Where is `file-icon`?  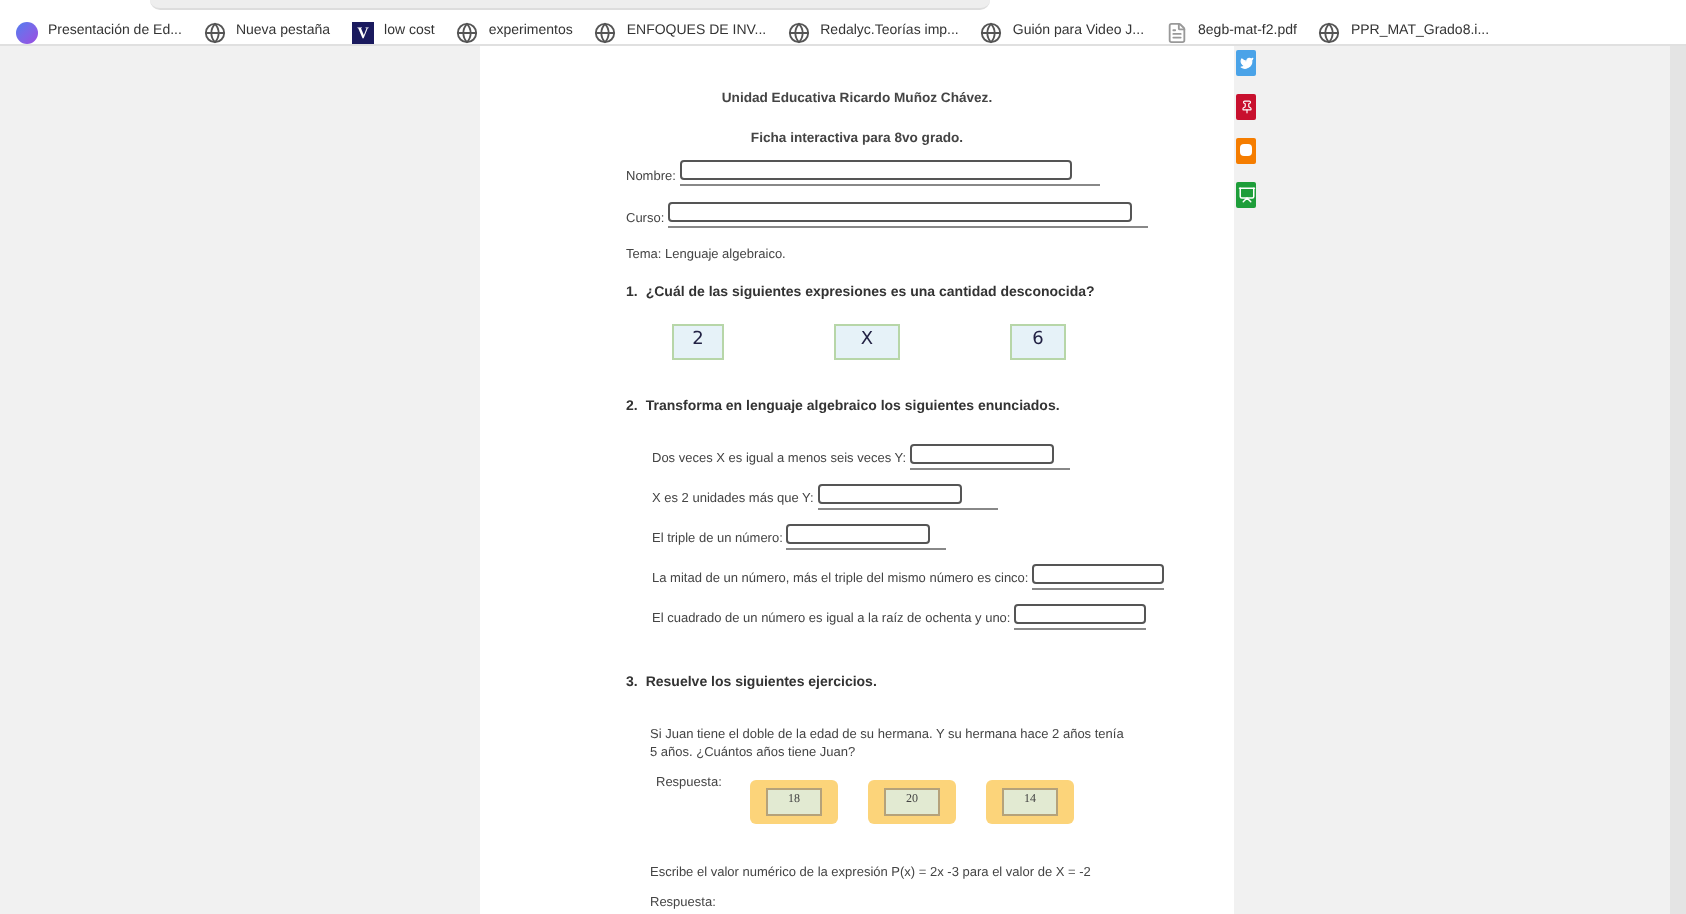 file-icon is located at coordinates (1177, 32).